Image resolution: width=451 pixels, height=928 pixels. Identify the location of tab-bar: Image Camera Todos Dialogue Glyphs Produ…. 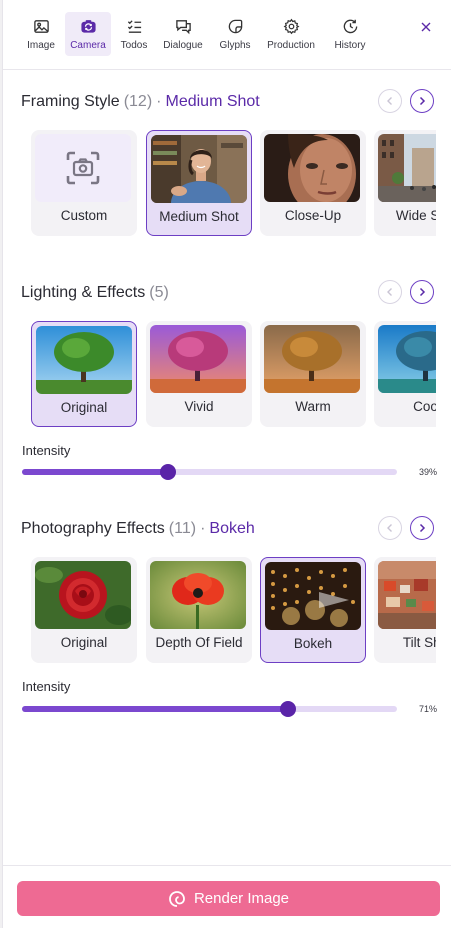
(227, 35).